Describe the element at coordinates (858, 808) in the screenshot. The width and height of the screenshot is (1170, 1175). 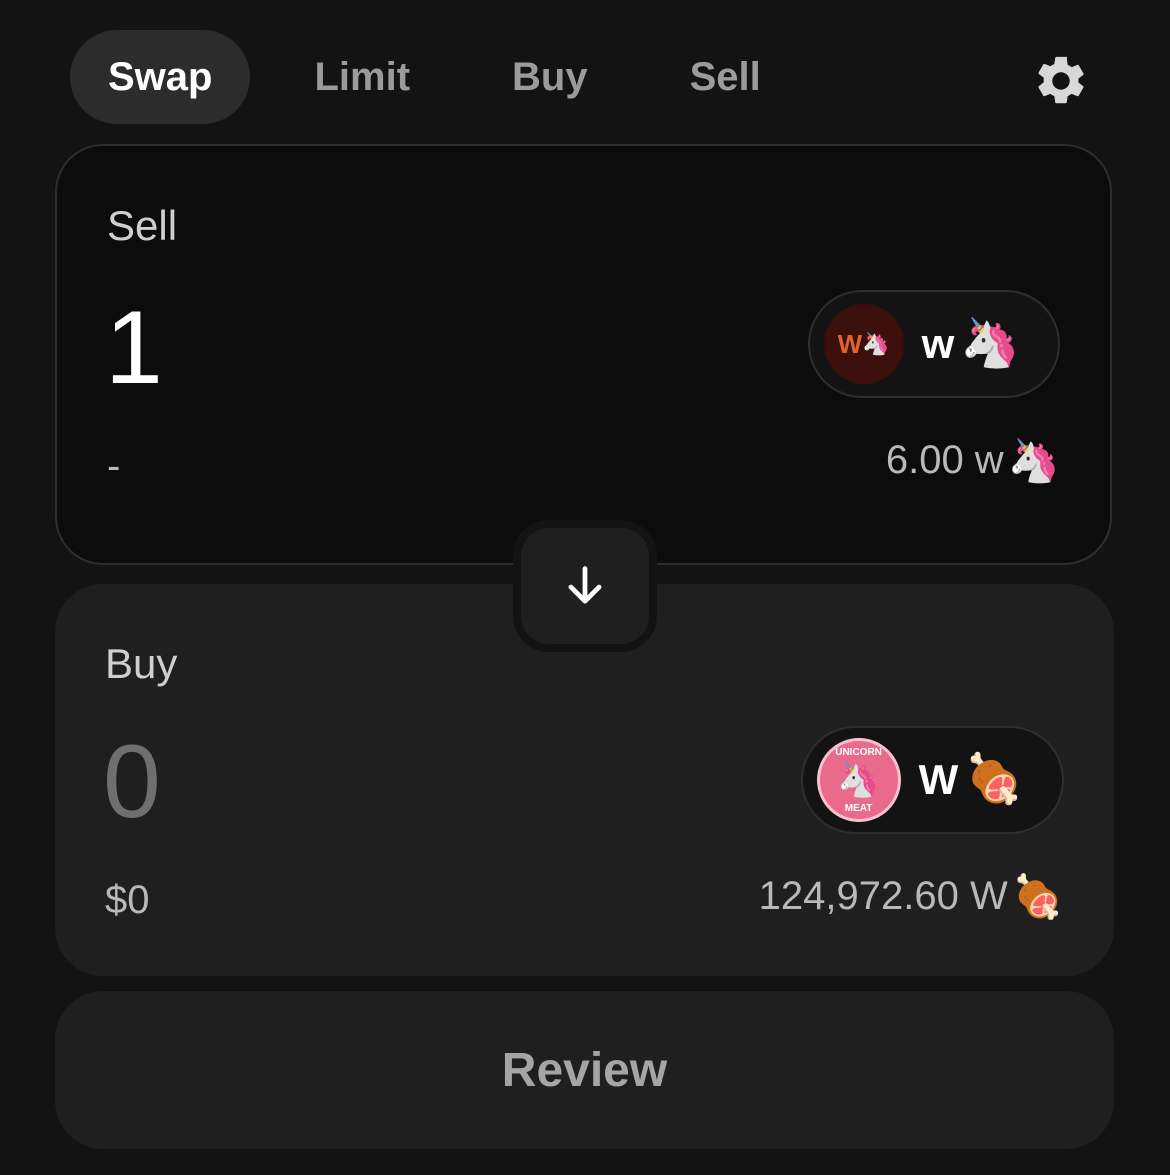
I see `buy-token-logo-bottom: MEAT` at that location.